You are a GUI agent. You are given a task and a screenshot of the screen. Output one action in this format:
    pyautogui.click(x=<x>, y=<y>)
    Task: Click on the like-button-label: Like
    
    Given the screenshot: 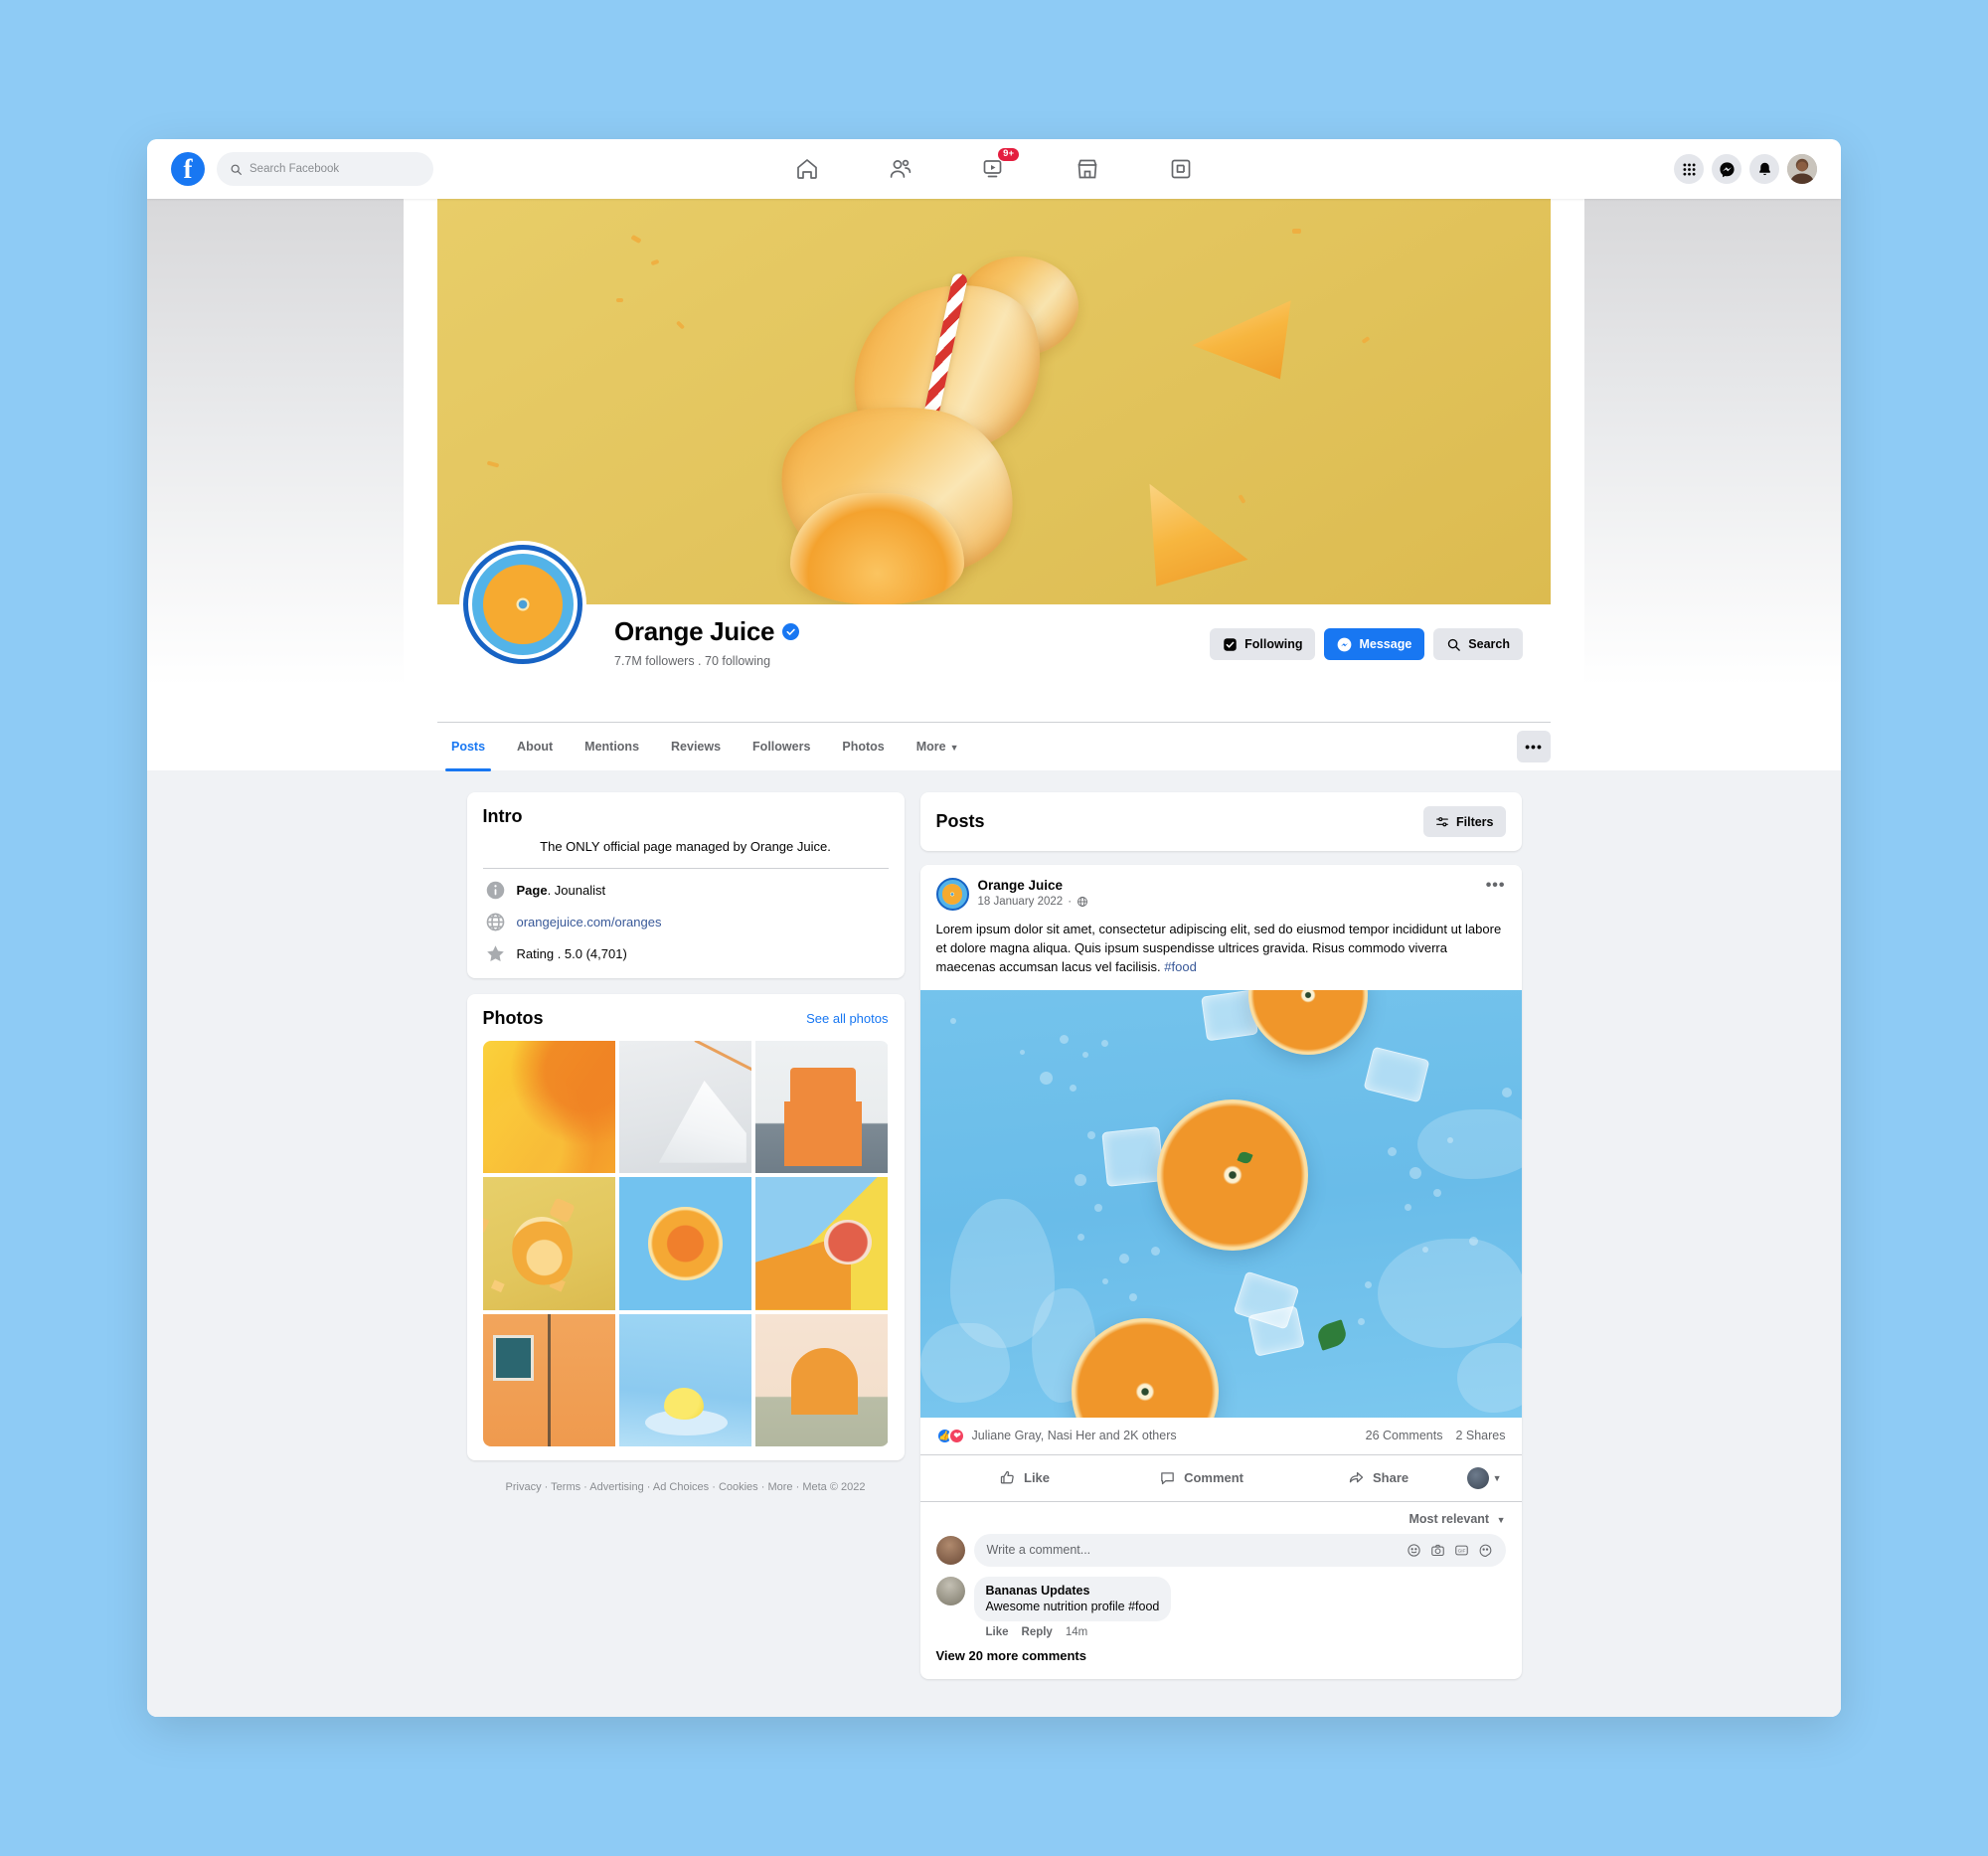 What is the action you would take?
    pyautogui.click(x=1037, y=1478)
    